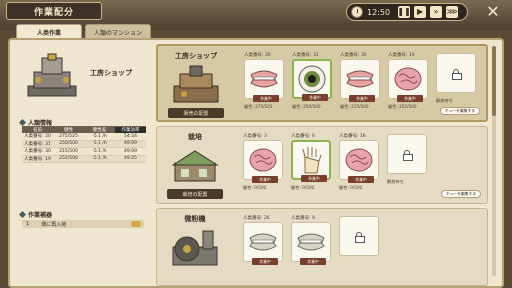 The width and height of the screenshot is (512, 288). Describe the element at coordinates (84, 137) in the screenshot. I see `table-row: 人类番号: 20 275/525 -5.1 /h 54:34` at that location.